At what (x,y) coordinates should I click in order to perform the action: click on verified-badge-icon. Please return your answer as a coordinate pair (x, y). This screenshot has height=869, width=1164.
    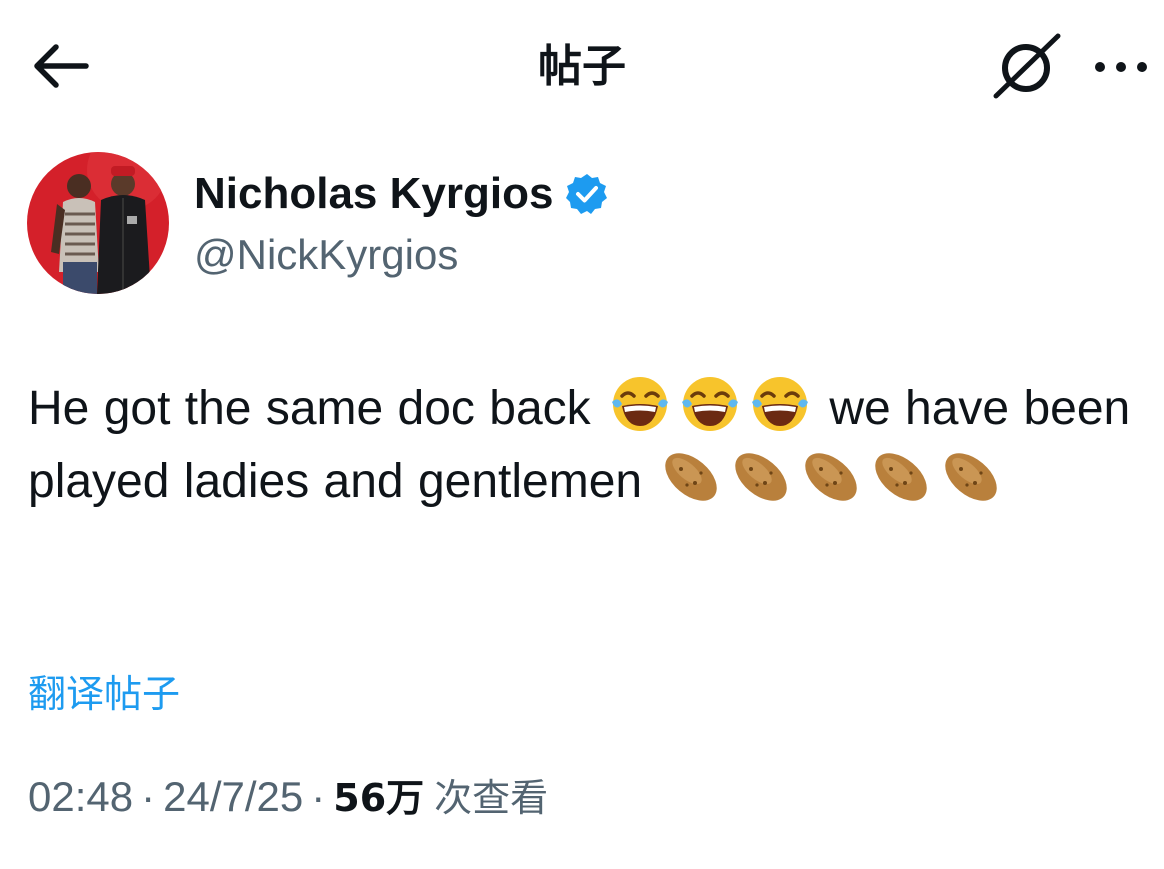
    Looking at the image, I should click on (587, 194).